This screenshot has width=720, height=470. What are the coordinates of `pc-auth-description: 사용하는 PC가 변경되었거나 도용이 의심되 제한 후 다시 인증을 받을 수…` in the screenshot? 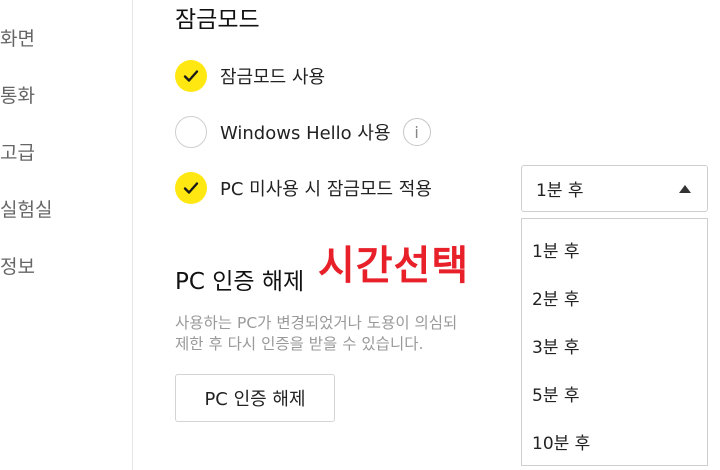 It's located at (348, 334).